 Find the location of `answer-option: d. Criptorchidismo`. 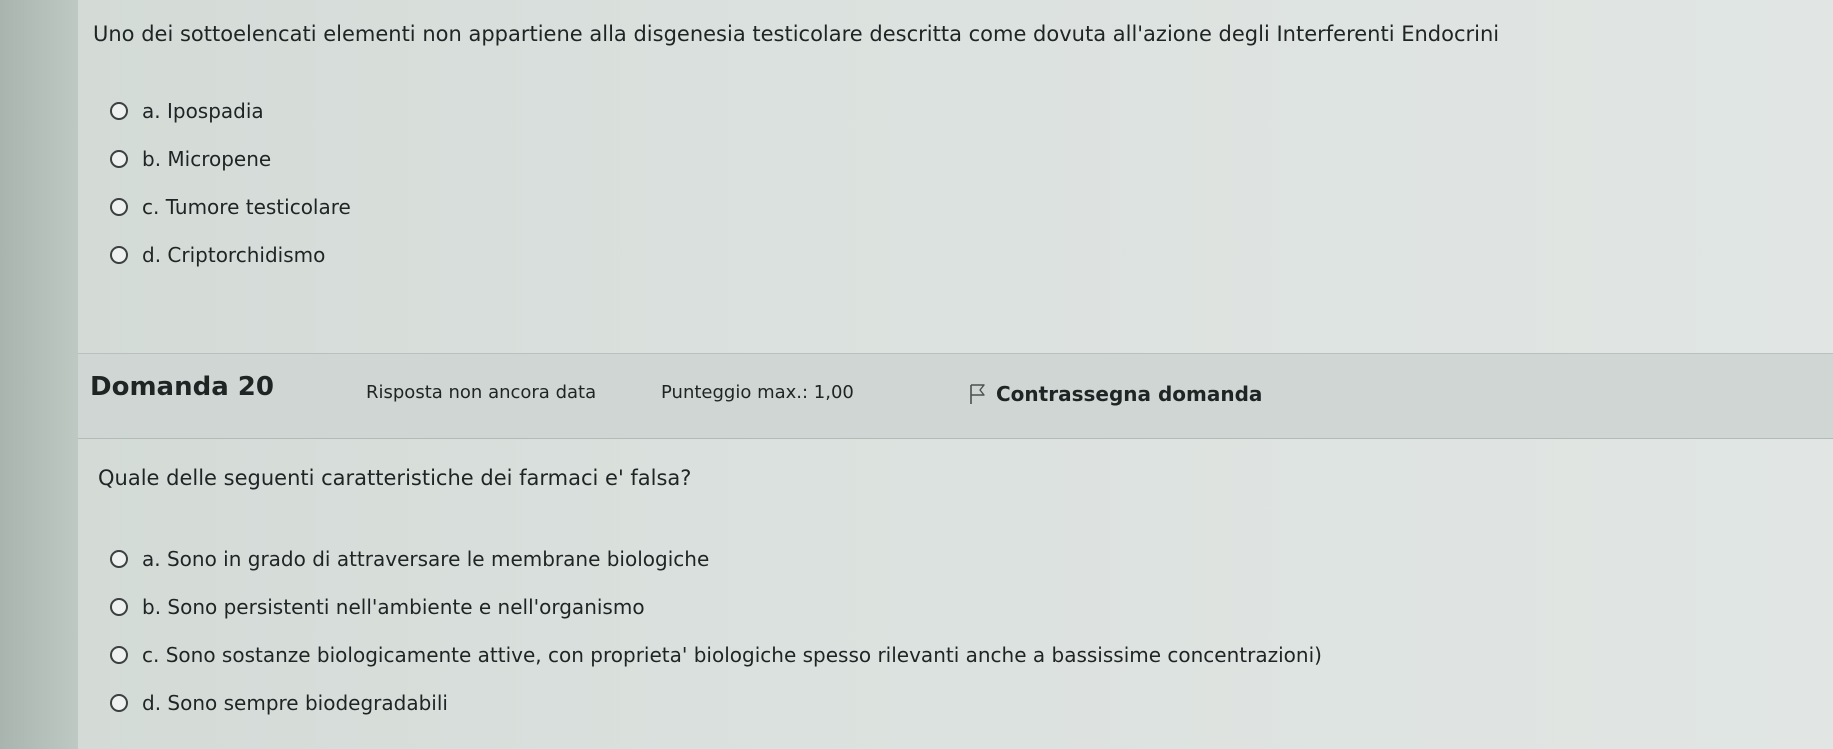

answer-option: d. Criptorchidismo is located at coordinates (230, 255).